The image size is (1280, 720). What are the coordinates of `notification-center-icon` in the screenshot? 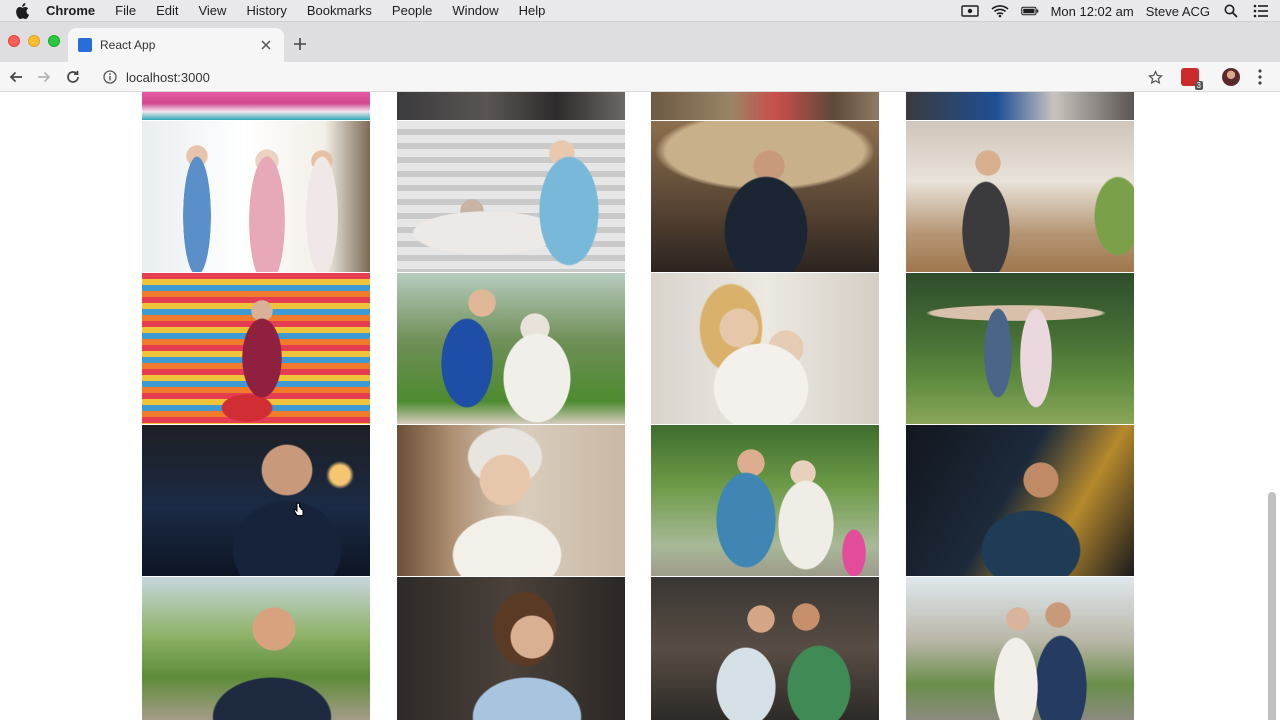 It's located at (1261, 11).